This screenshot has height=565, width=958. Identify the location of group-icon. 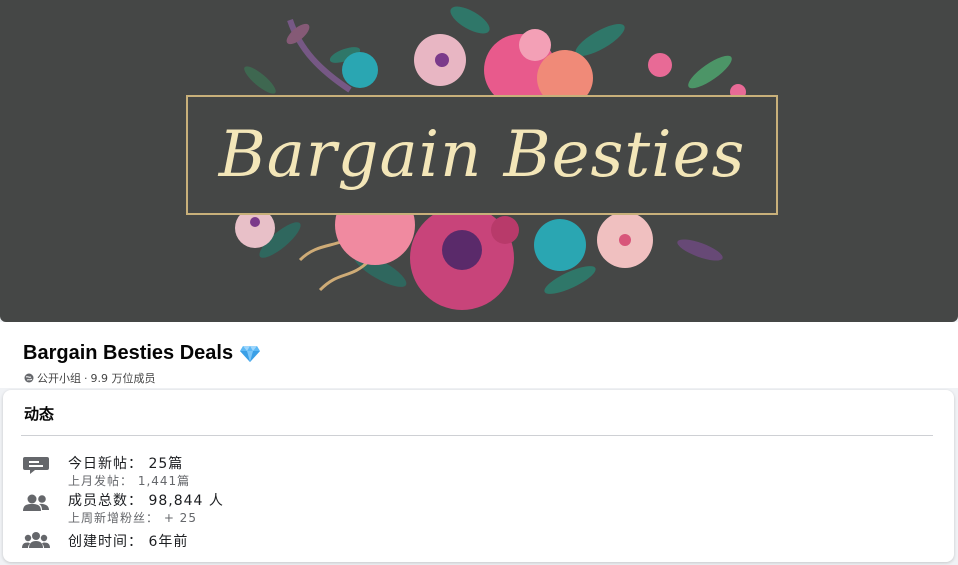
(36, 540).